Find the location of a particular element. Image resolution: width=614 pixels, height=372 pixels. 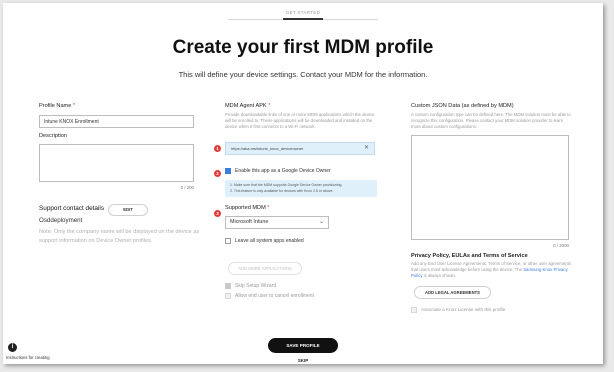

instructions-text: Instructions for creating is located at coordinates (28, 357).